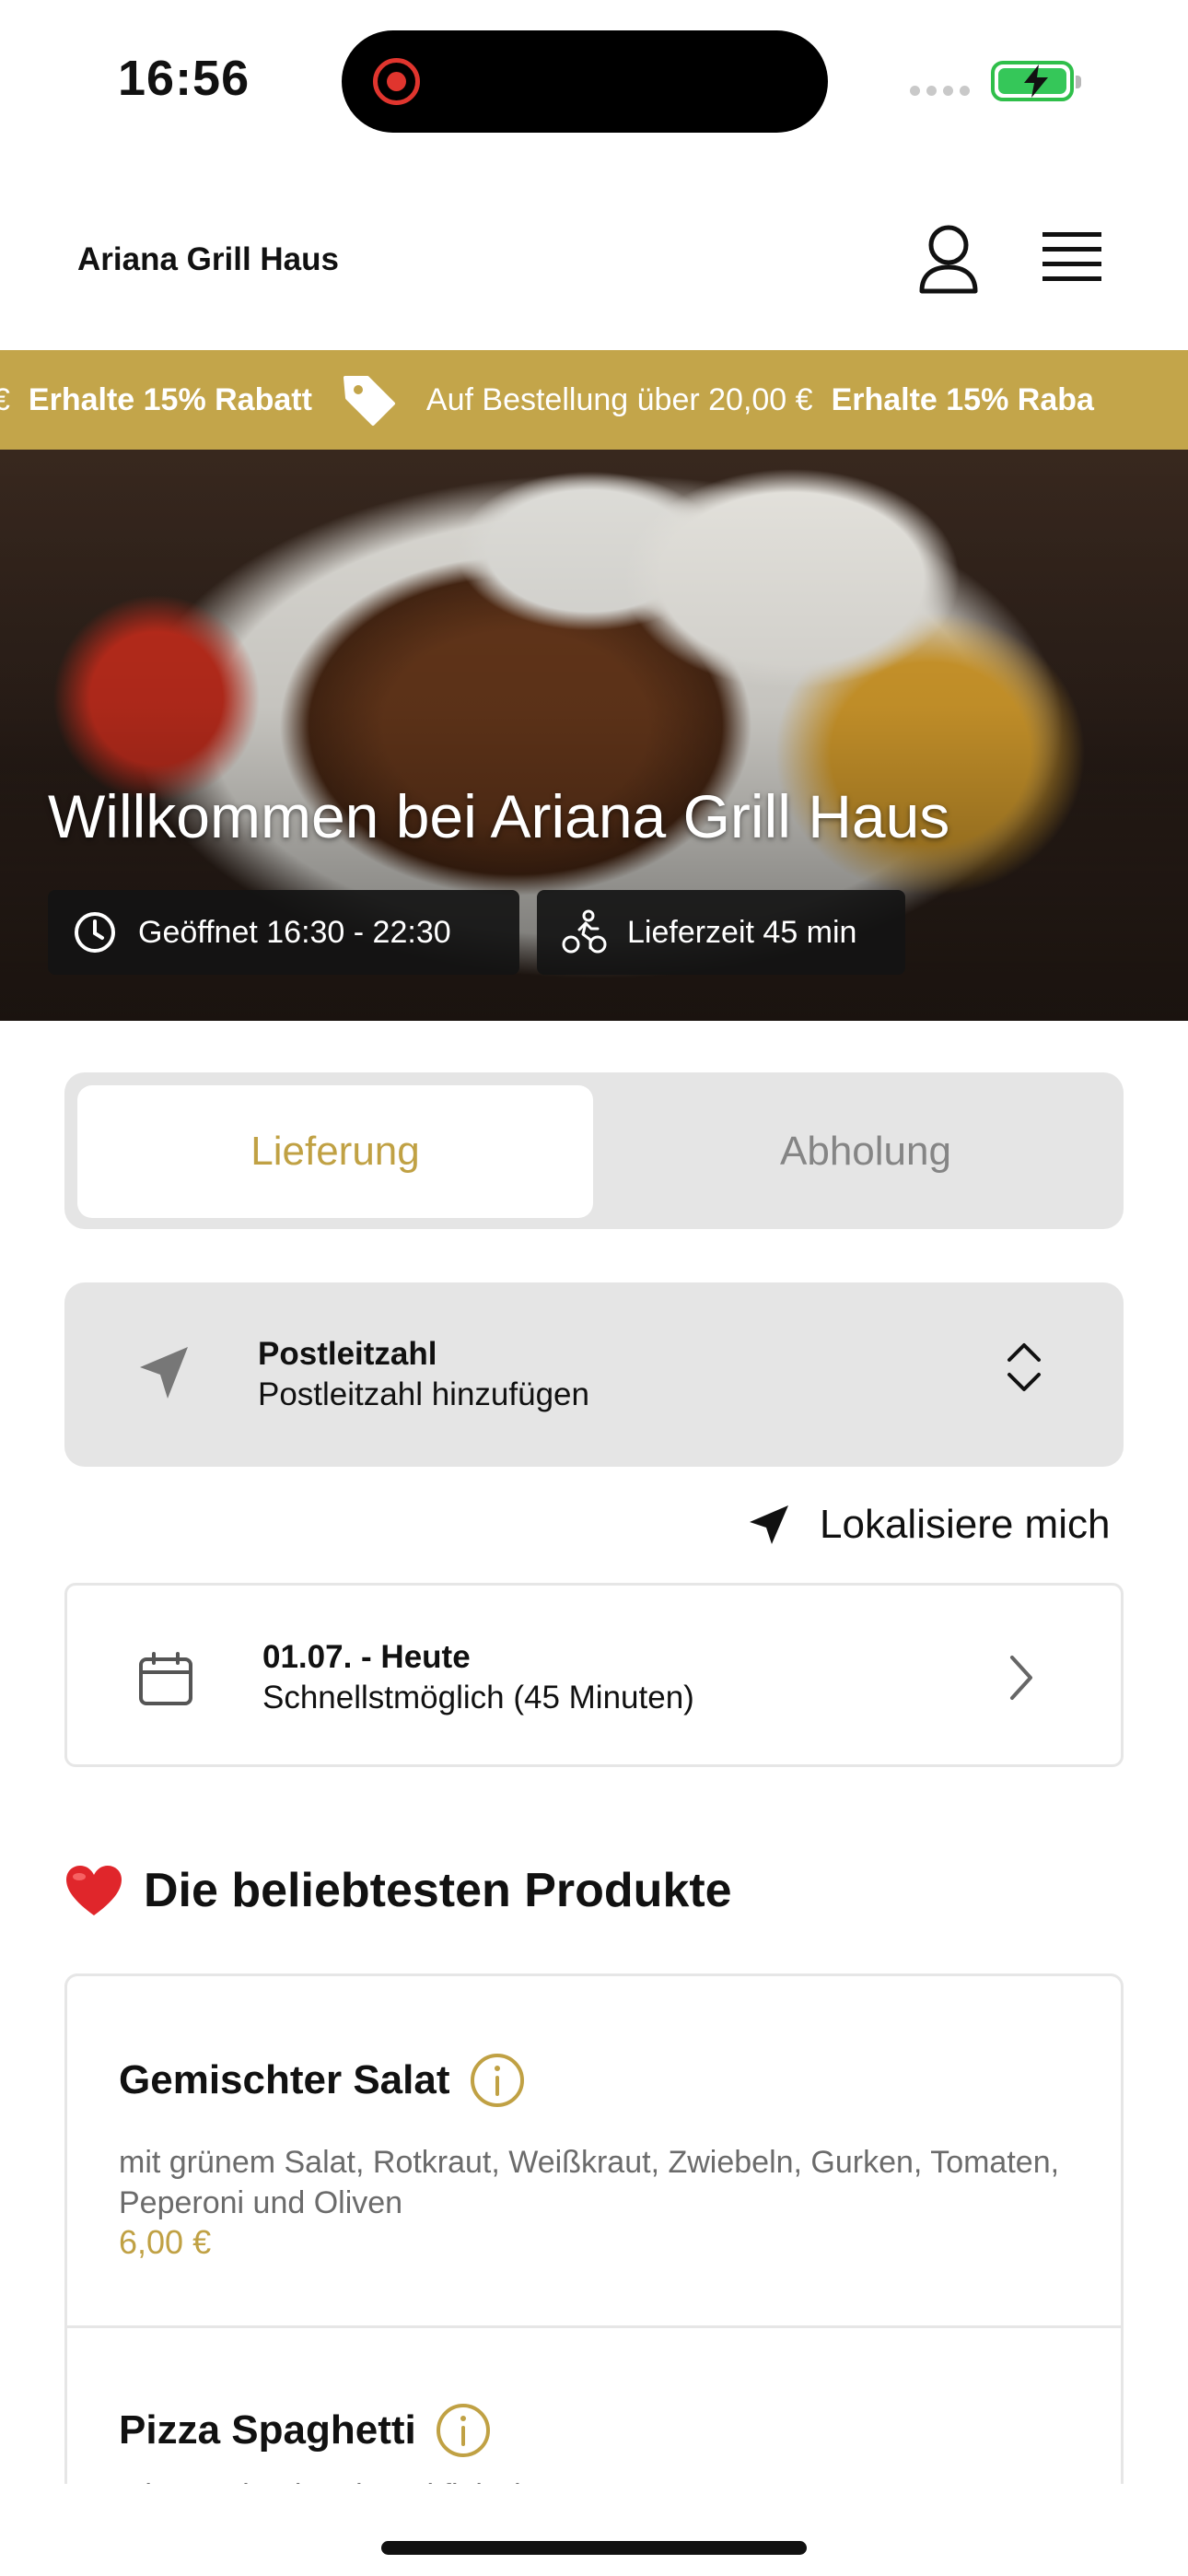 This screenshot has width=1188, height=2576. What do you see at coordinates (1021, 1678) in the screenshot?
I see `chevron-right-icon` at bounding box center [1021, 1678].